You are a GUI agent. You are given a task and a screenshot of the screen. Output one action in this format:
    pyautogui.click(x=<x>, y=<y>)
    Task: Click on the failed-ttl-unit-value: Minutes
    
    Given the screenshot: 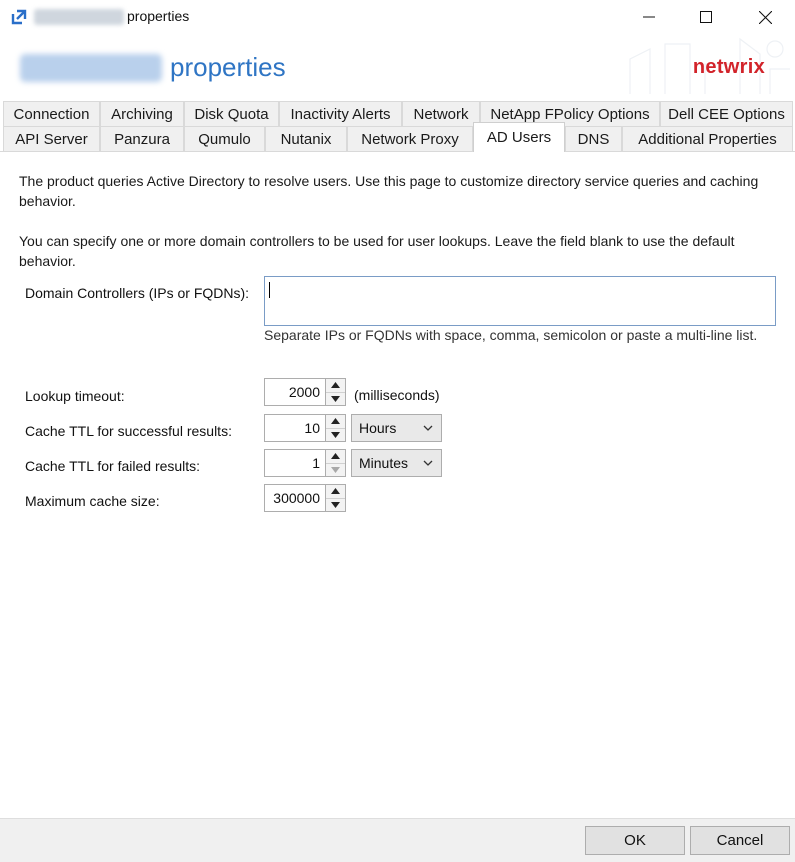 What is the action you would take?
    pyautogui.click(x=384, y=463)
    